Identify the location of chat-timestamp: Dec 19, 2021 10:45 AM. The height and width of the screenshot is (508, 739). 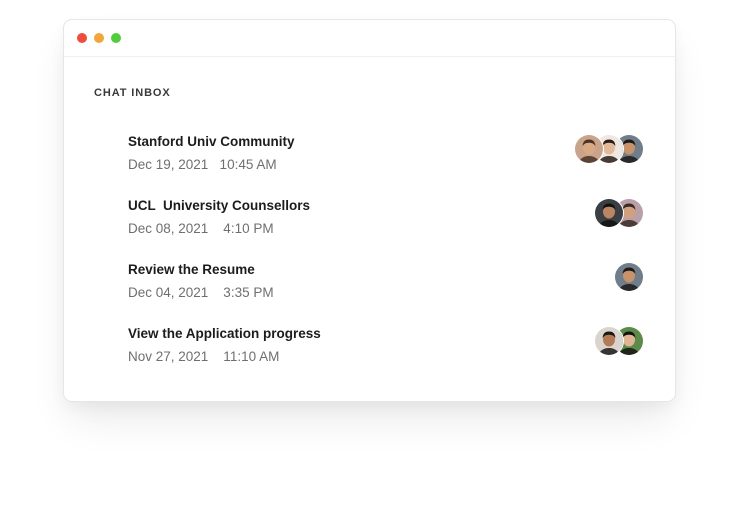
(202, 164).